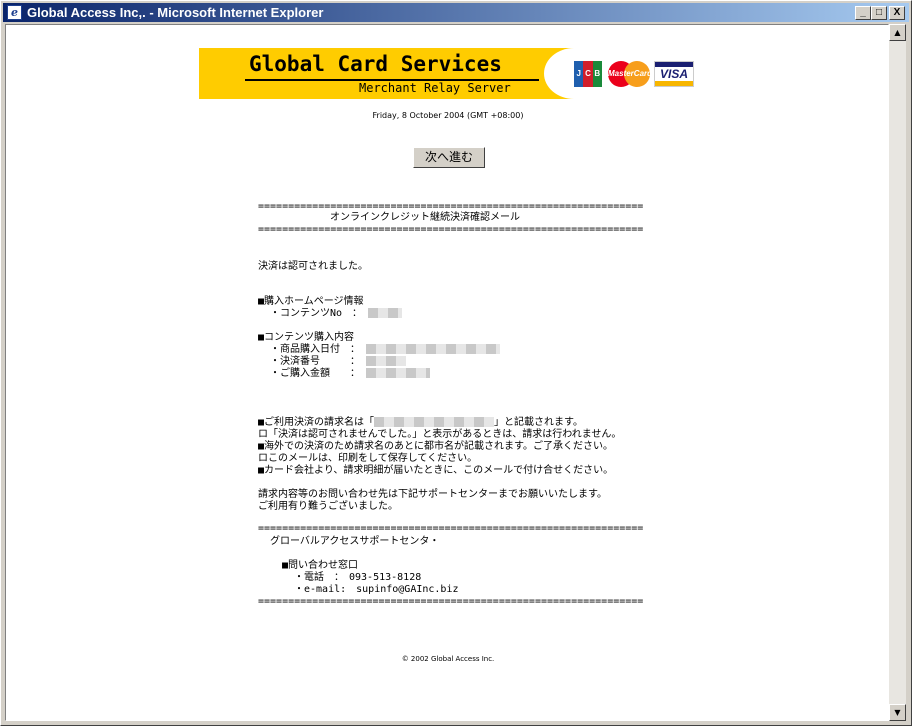 This screenshot has width=912, height=726. I want to click on contact-phone: ・電話 ： 093-513-8128, so click(358, 577).